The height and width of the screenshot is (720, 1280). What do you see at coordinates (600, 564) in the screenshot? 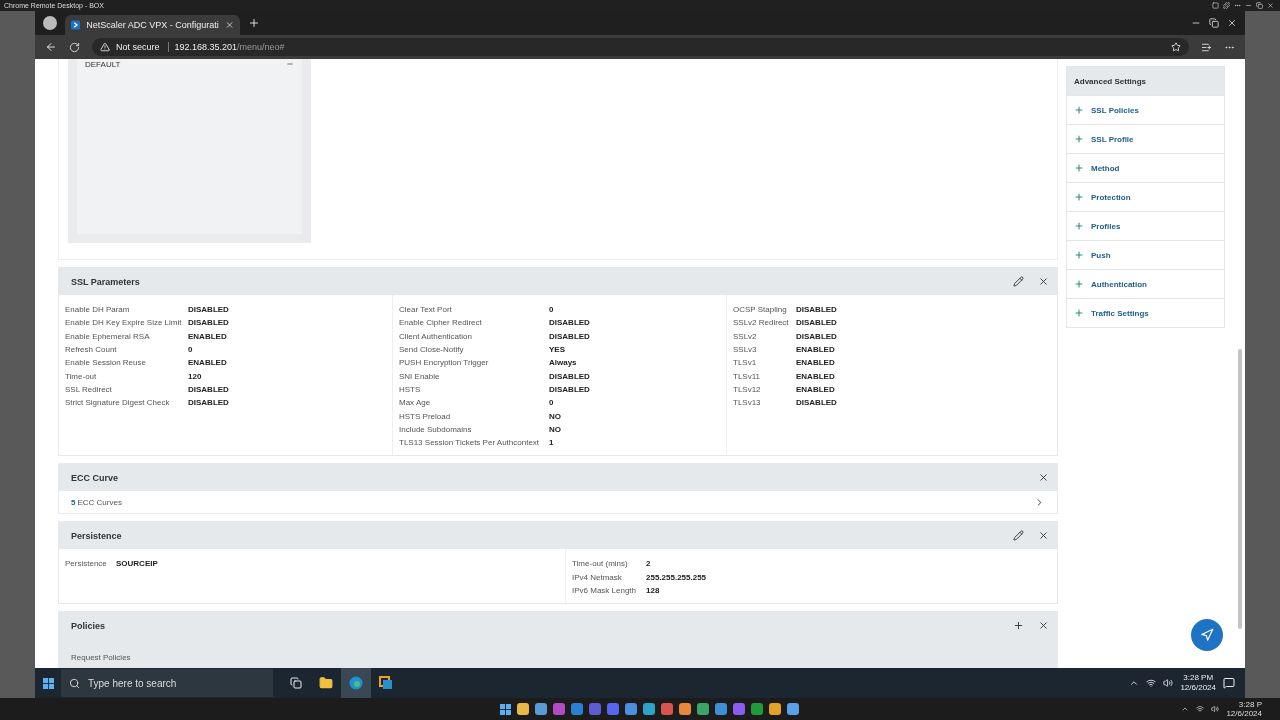
I see `field-label: Time-out (mins)` at bounding box center [600, 564].